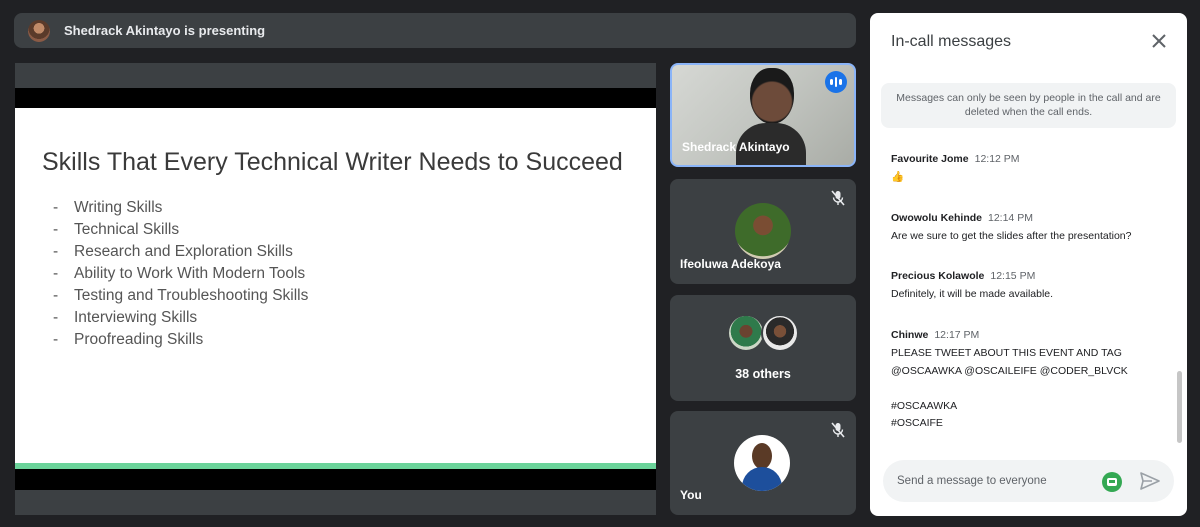 The height and width of the screenshot is (527, 1200). Describe the element at coordinates (938, 276) in the screenshot. I see `message-sender: Precious Kolawole` at that location.